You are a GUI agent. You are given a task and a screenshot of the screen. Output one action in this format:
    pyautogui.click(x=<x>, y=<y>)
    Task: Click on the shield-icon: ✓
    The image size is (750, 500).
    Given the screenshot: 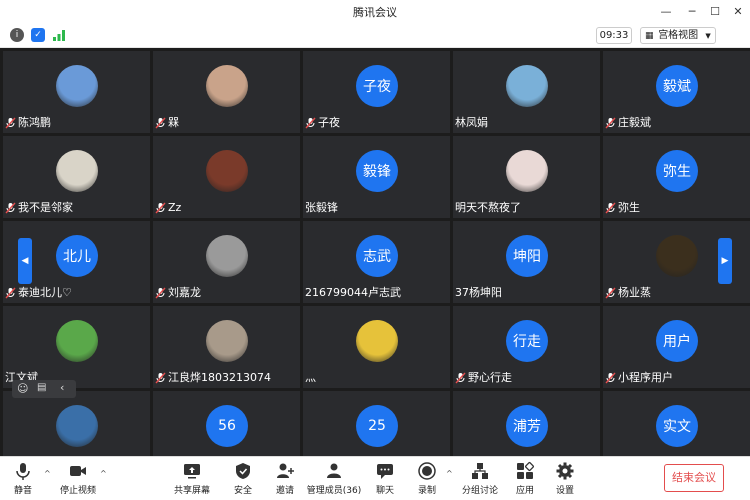 What is the action you would take?
    pyautogui.click(x=38, y=35)
    